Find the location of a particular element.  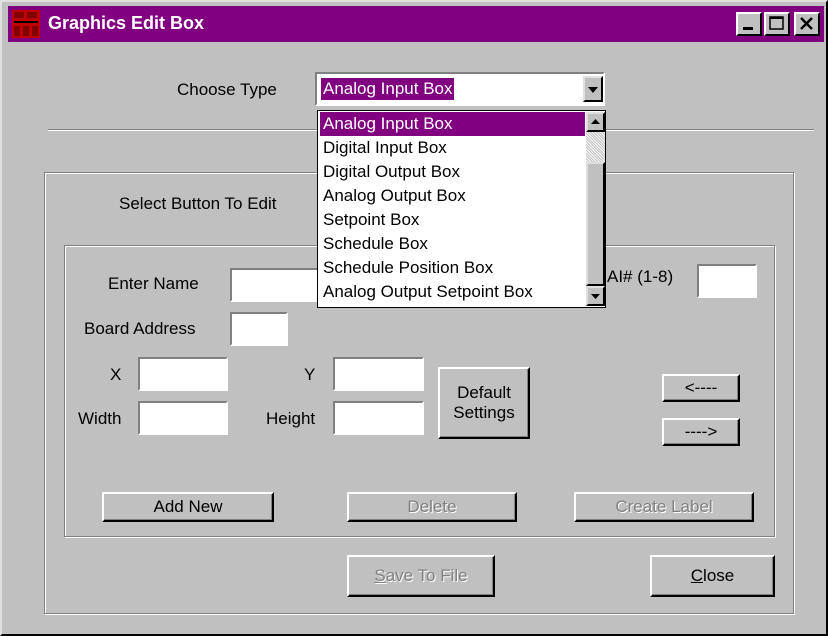

close-window-button is located at coordinates (807, 24).